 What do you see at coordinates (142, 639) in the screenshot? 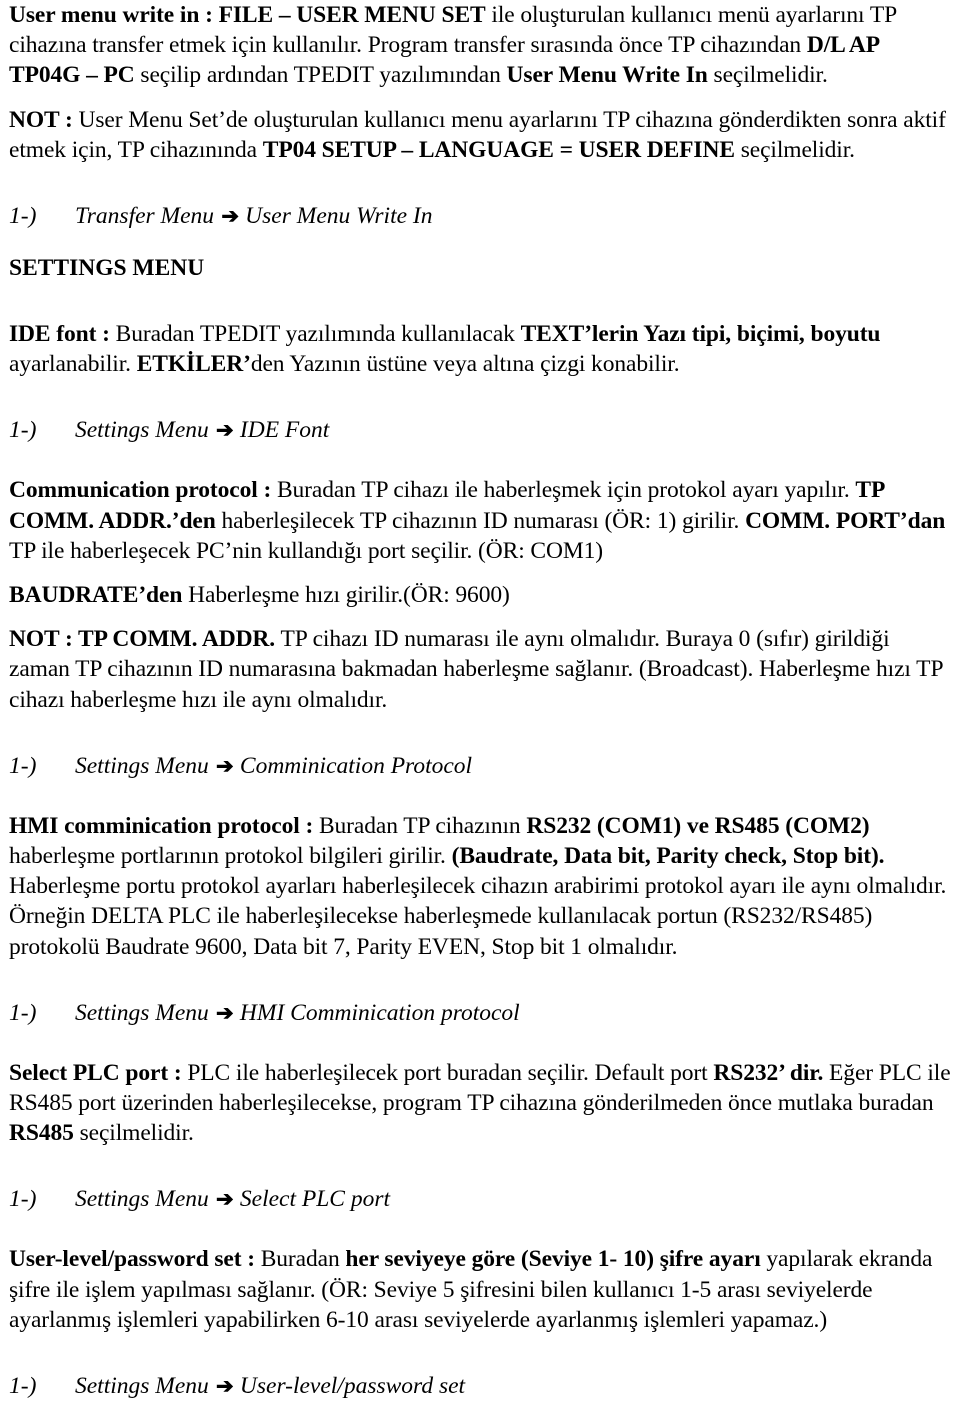
I see `emphasis-run: NOT : TP COMM. ADDR.` at bounding box center [142, 639].